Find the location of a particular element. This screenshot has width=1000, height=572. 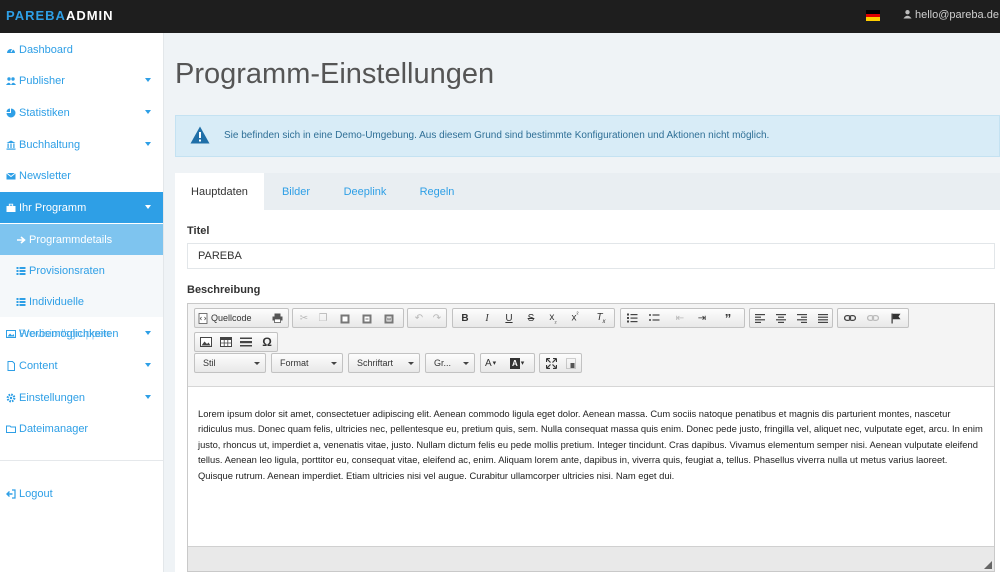

bold-icon: B is located at coordinates (465, 318).